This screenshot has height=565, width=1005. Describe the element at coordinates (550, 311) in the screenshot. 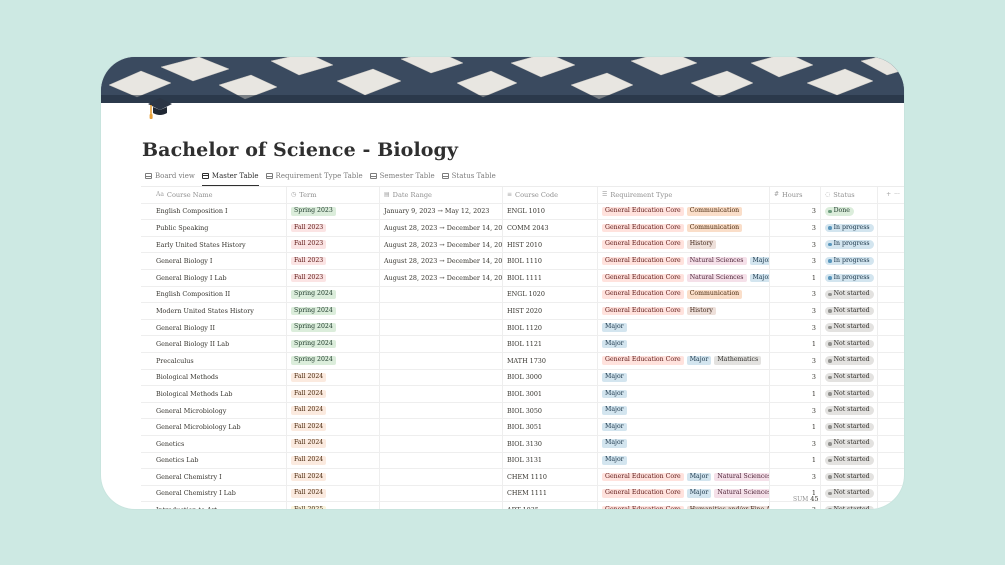

I see `course-code-cell: HIST 2020` at that location.